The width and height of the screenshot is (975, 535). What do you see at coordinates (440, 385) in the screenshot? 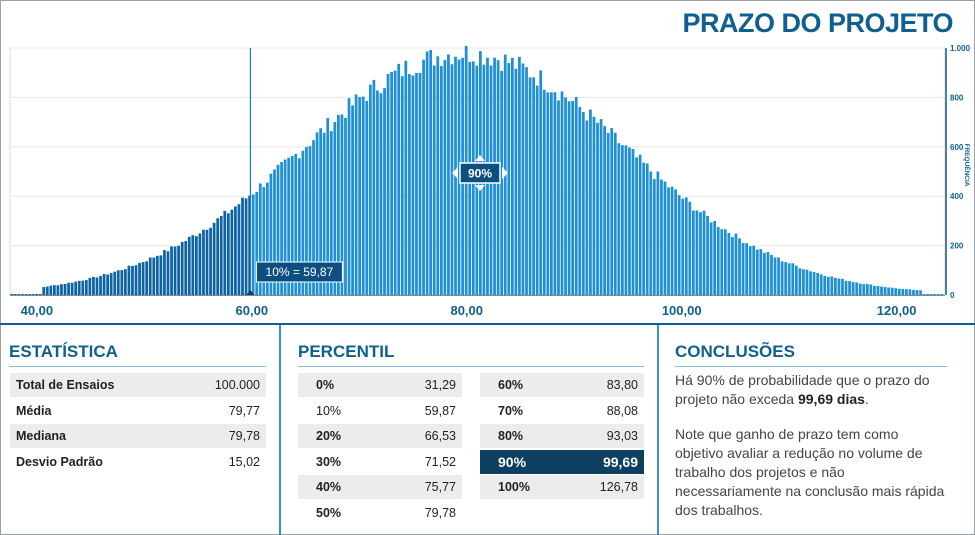
I see `percentil-row-value: 31,29` at bounding box center [440, 385].